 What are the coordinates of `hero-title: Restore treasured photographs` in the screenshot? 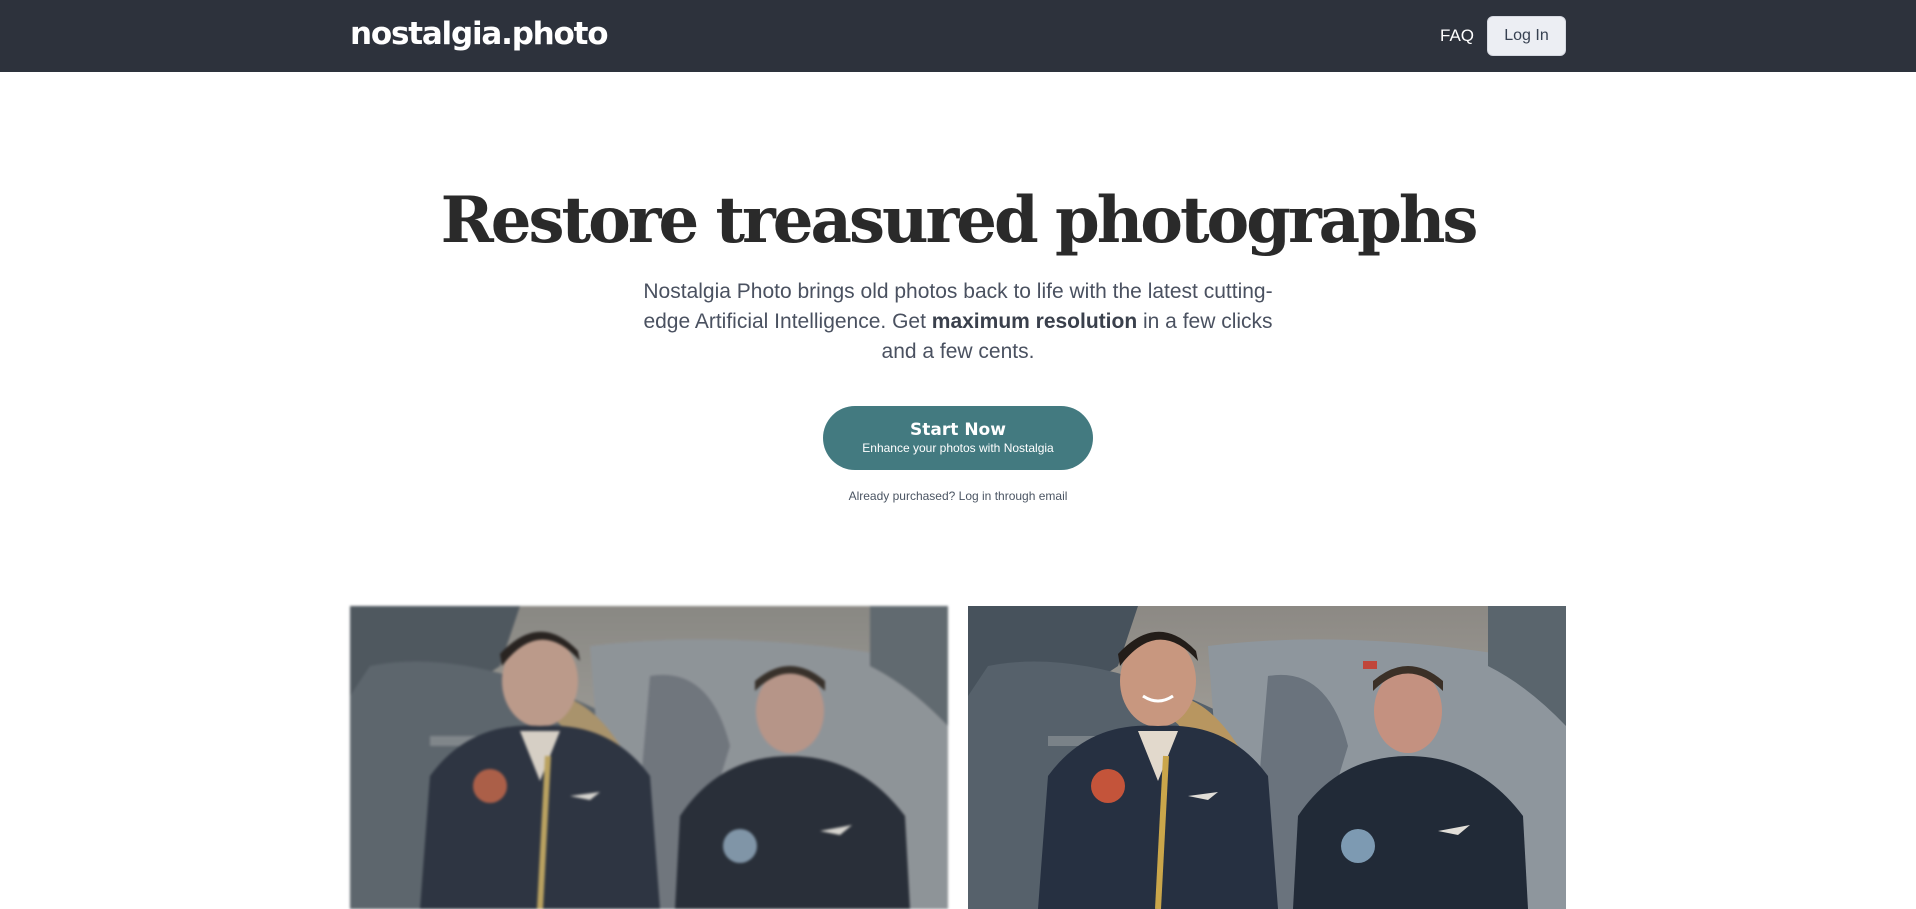 It's located at (959, 220).